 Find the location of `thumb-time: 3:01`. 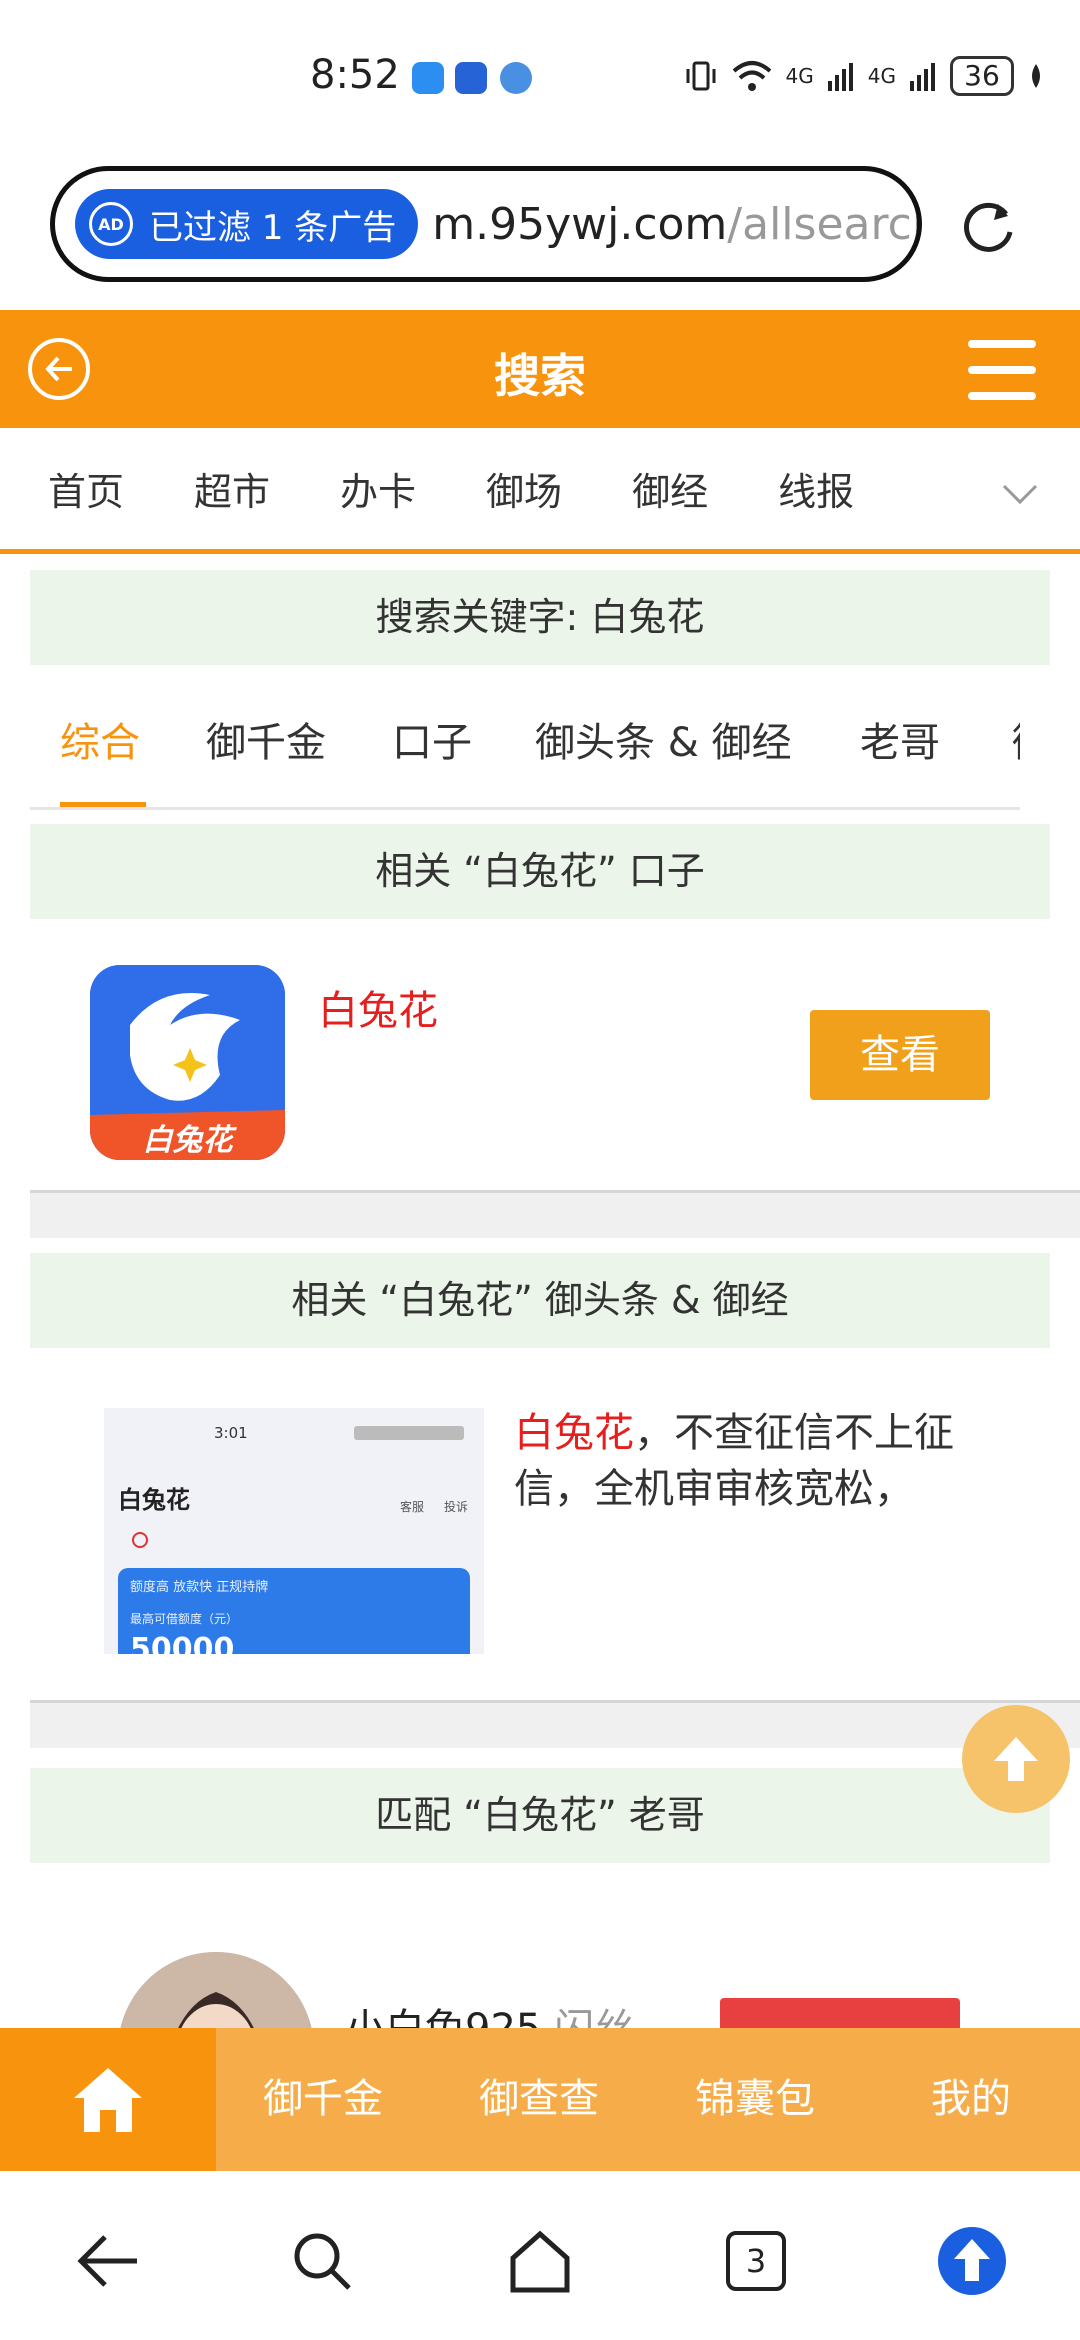

thumb-time: 3:01 is located at coordinates (231, 1433).